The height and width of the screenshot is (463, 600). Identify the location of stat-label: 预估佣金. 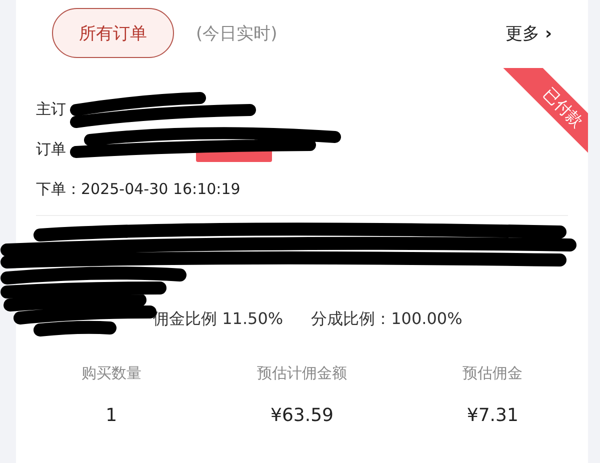
(492, 373).